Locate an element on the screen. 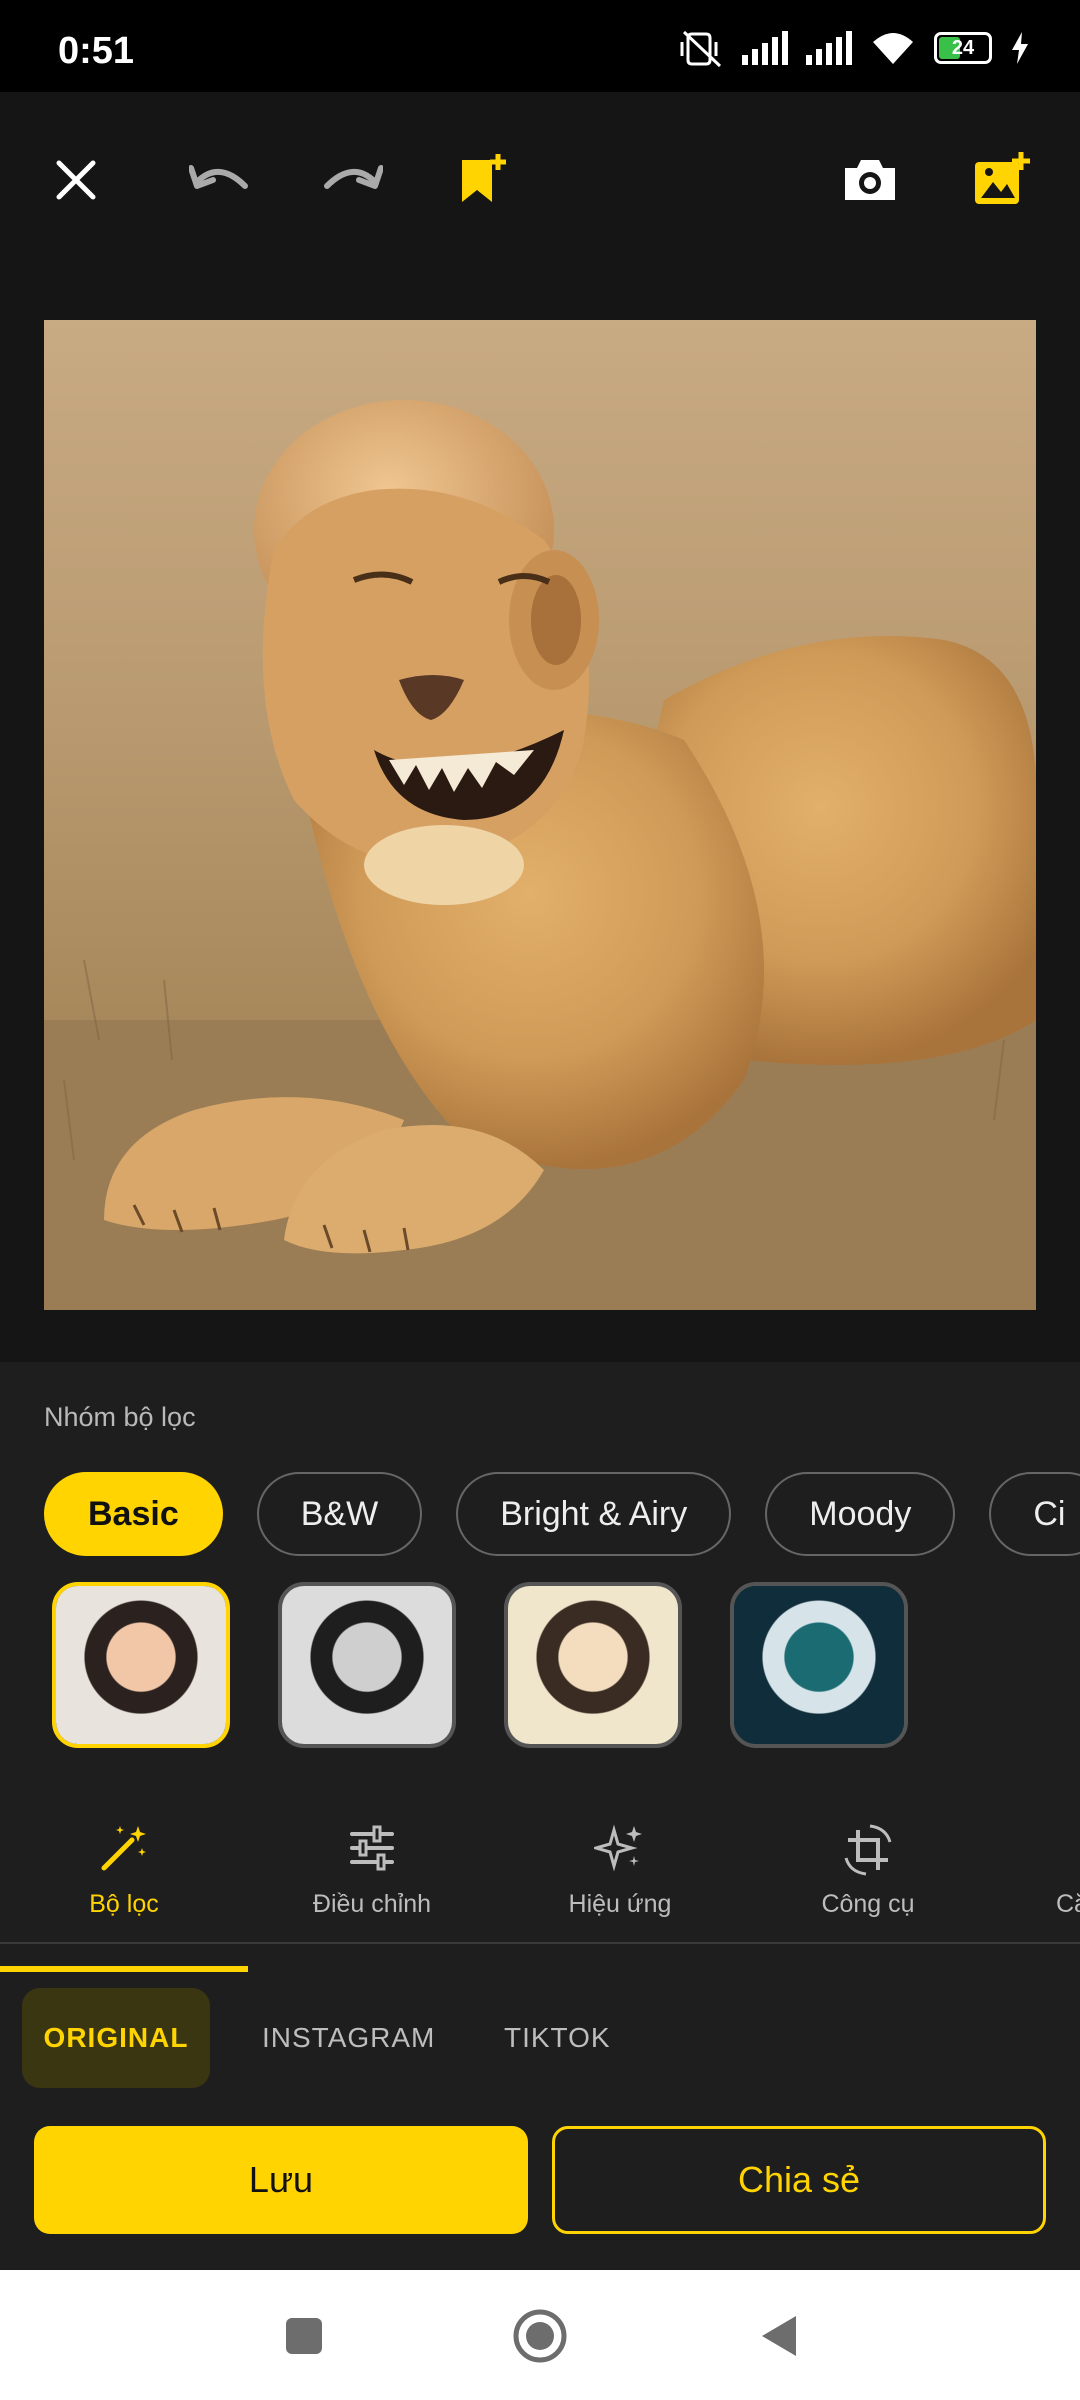 This screenshot has height=2400, width=1080. filter-thumbnail-original is located at coordinates (141, 1665).